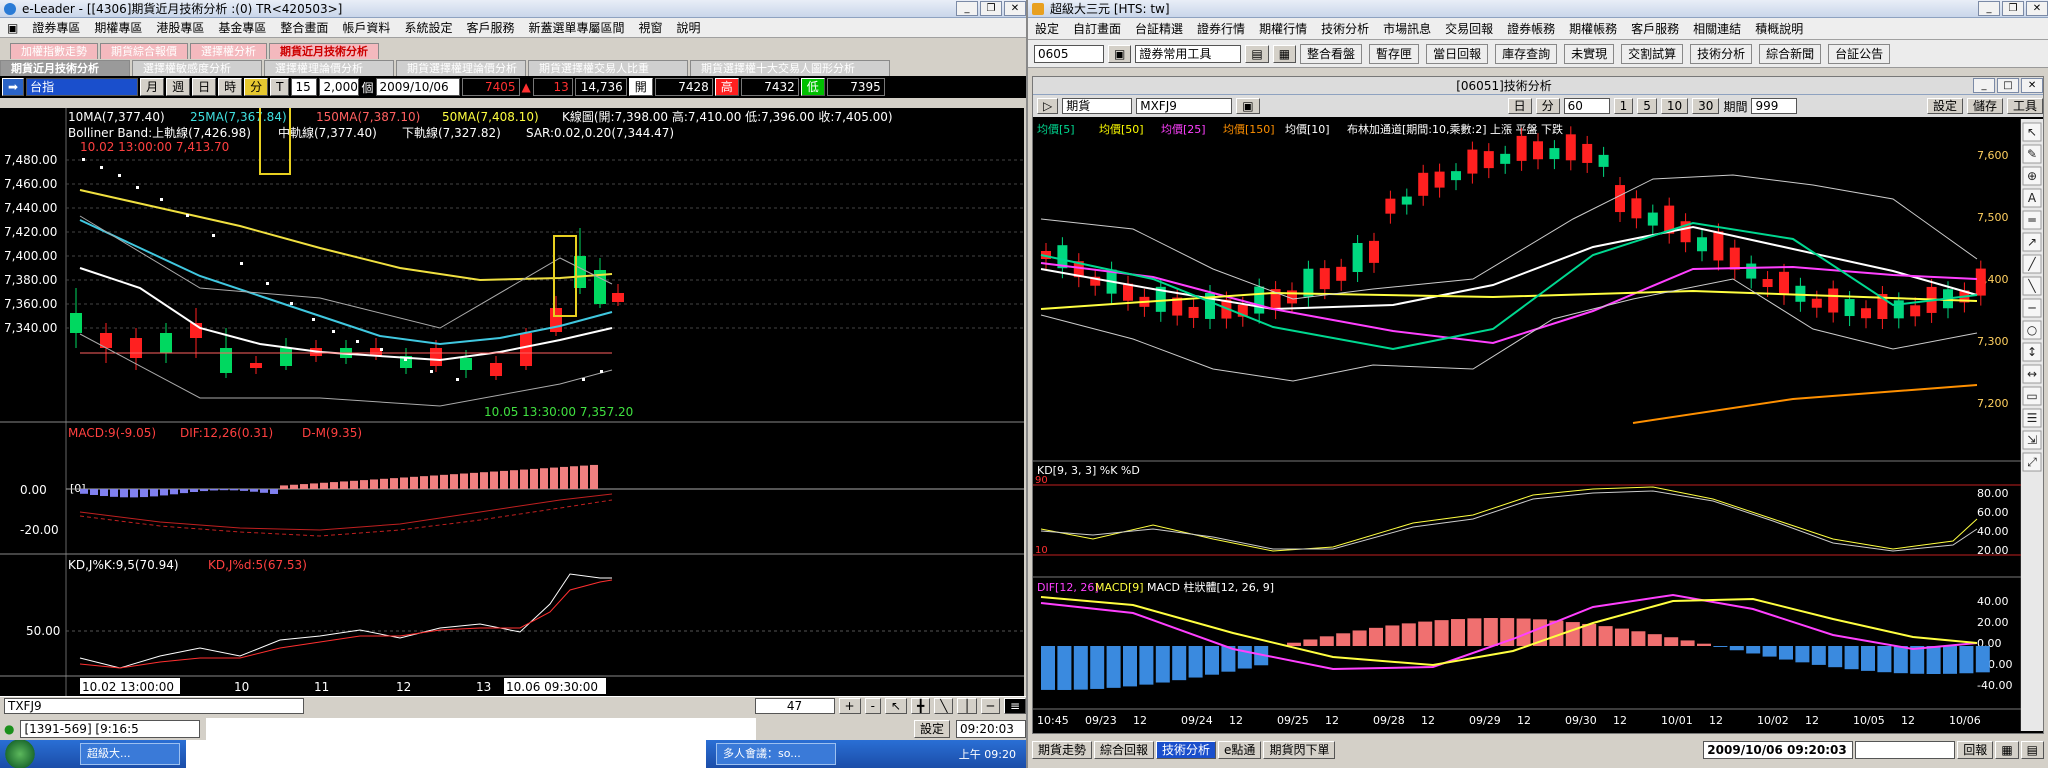  I want to click on setting-button: 設定, so click(931, 729).